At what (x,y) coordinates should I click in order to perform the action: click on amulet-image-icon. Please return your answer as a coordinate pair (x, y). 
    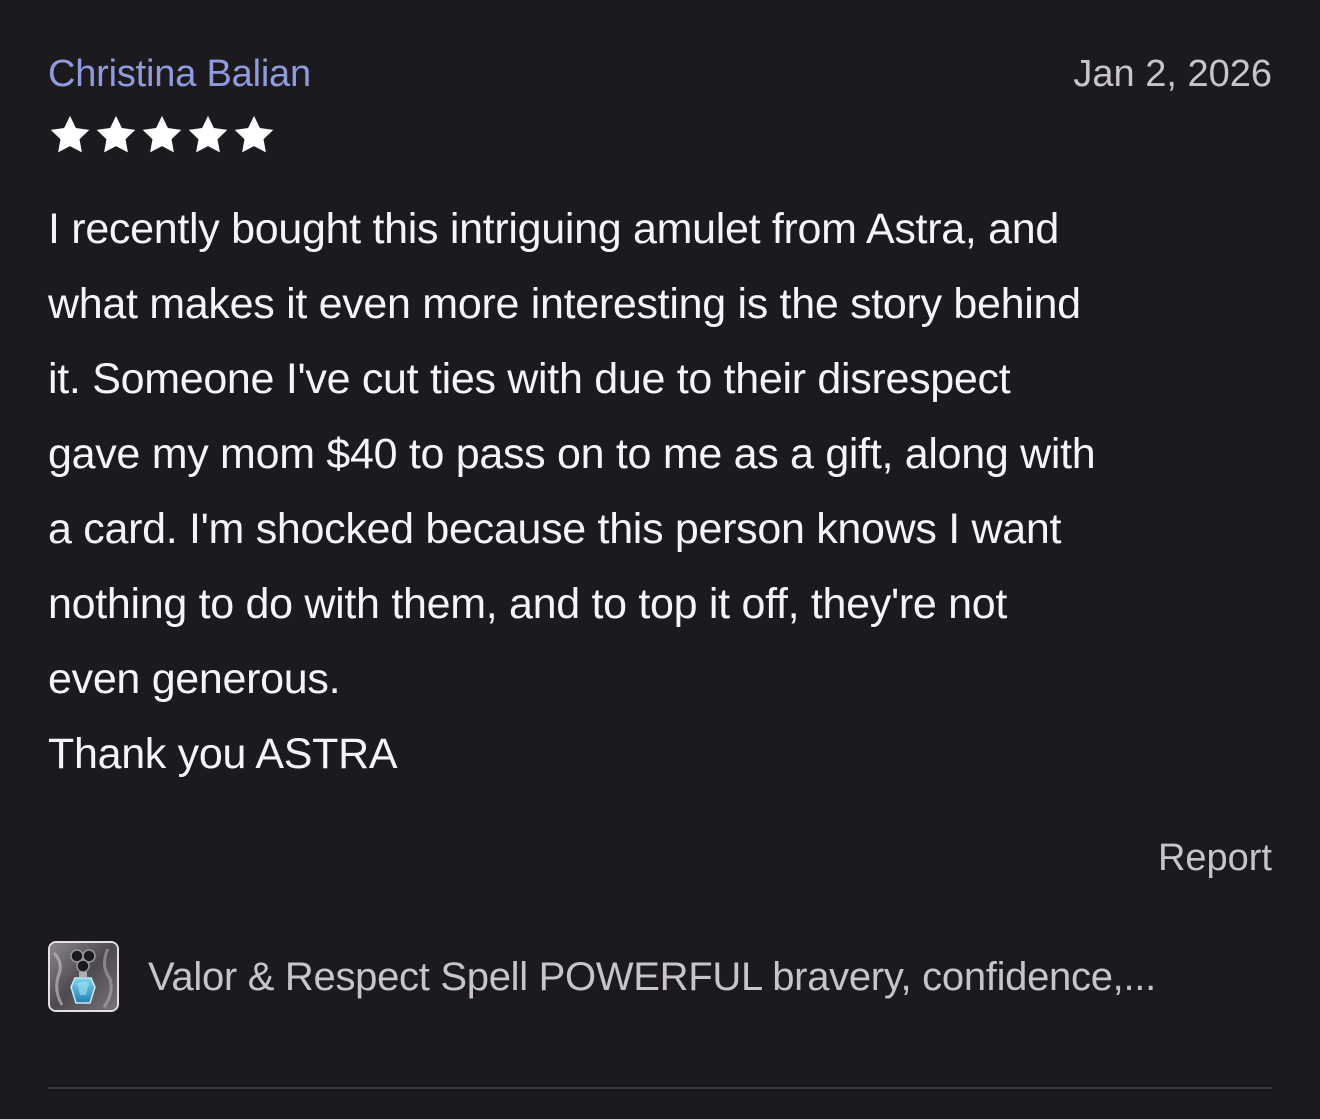
    Looking at the image, I should click on (83, 976).